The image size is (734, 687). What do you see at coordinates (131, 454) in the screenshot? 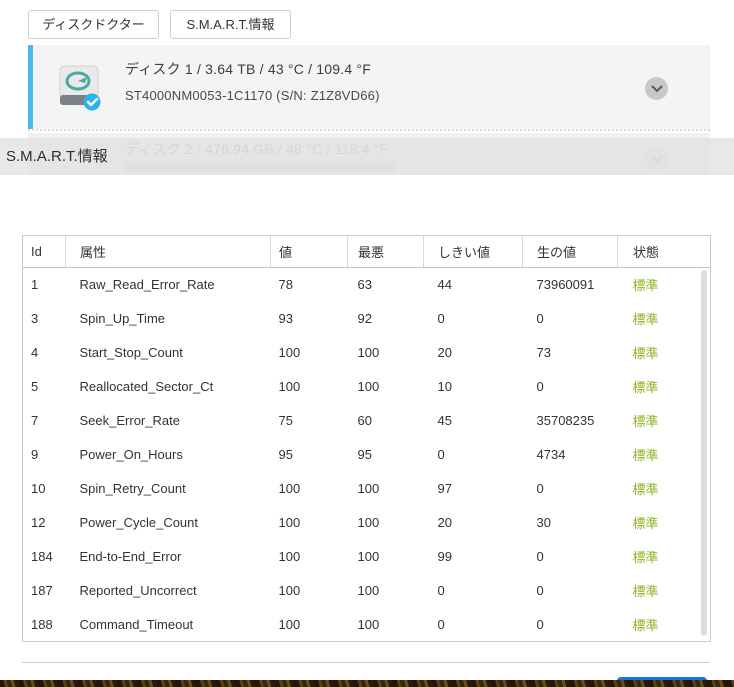
I see `cell-attribute: Power_On_Hours` at bounding box center [131, 454].